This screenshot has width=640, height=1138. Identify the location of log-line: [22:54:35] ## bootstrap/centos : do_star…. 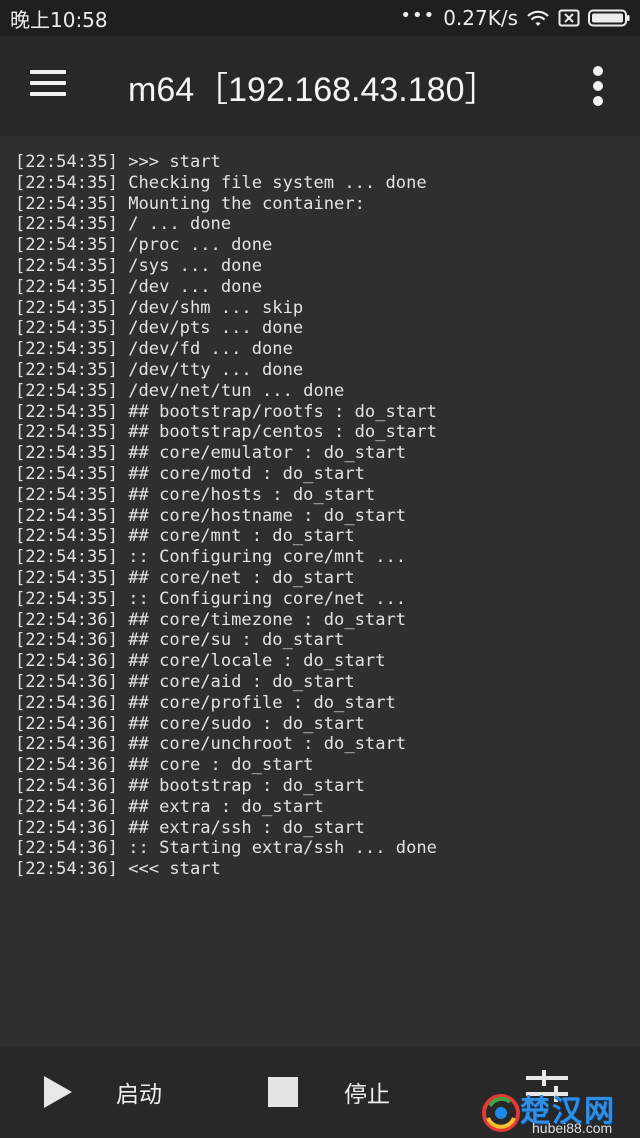
(226, 432).